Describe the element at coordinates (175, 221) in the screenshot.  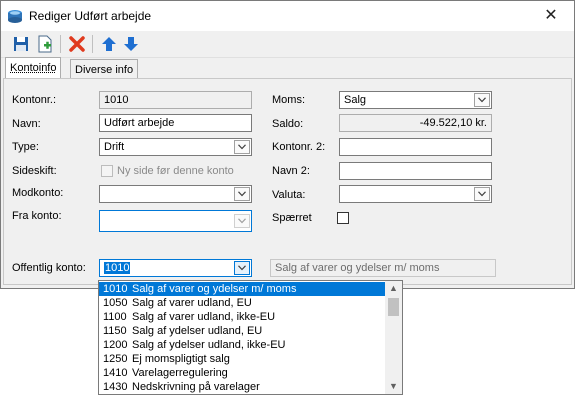
I see `frakonto-select` at that location.